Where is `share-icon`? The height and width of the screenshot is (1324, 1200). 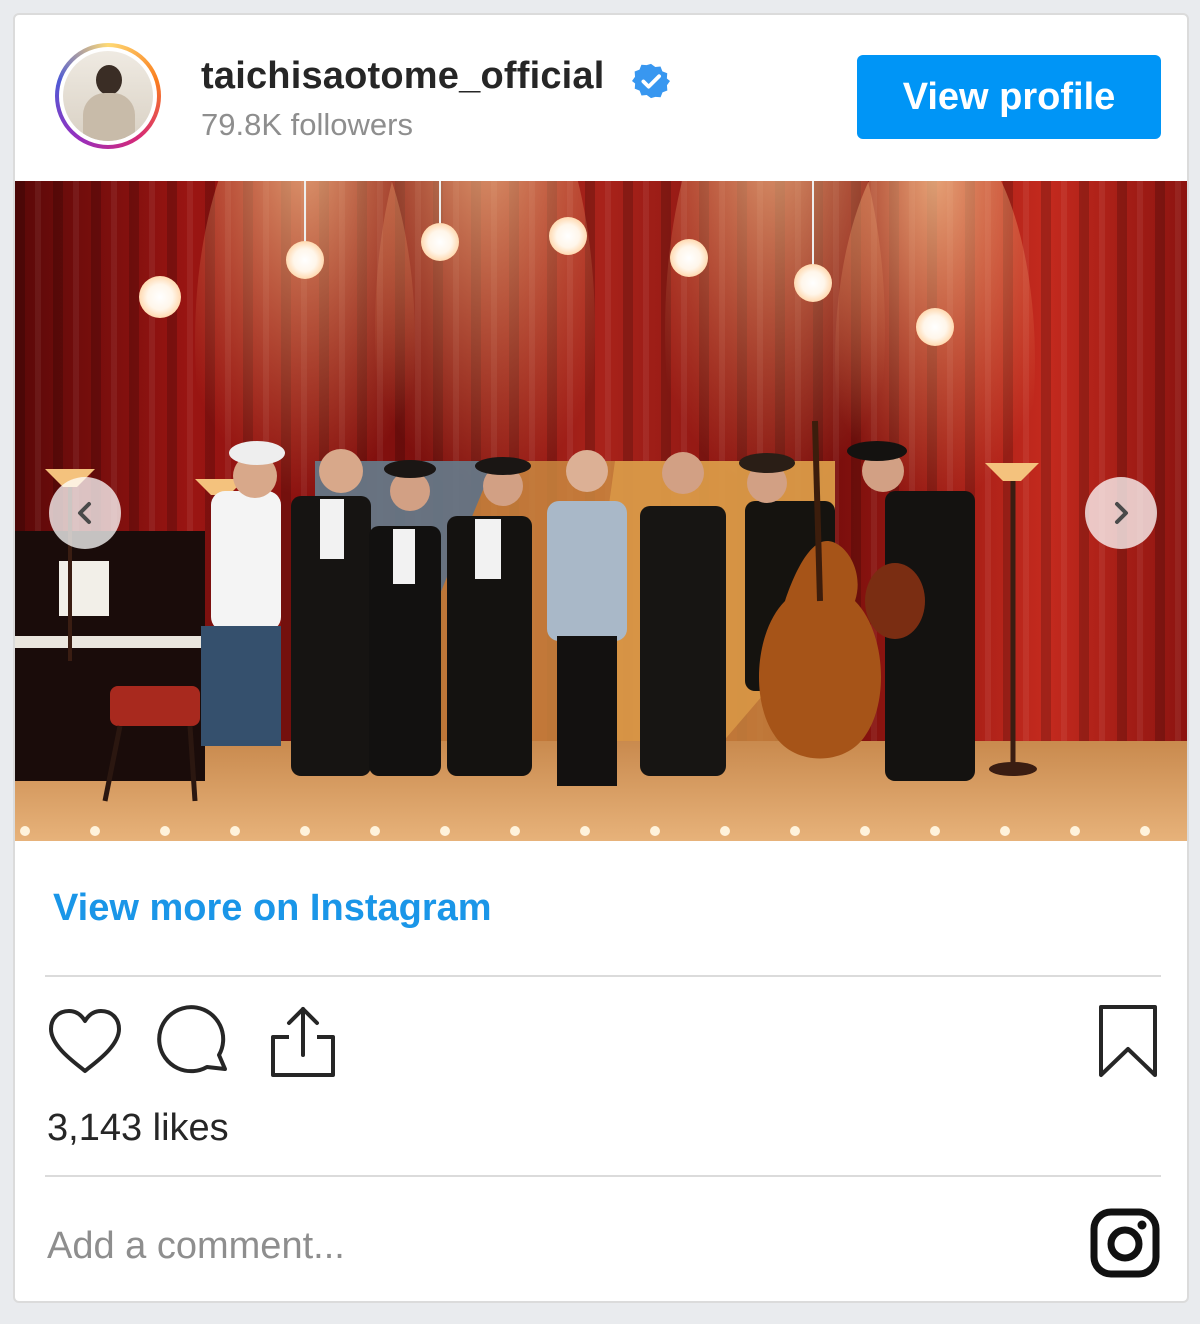
share-icon is located at coordinates (303, 1042).